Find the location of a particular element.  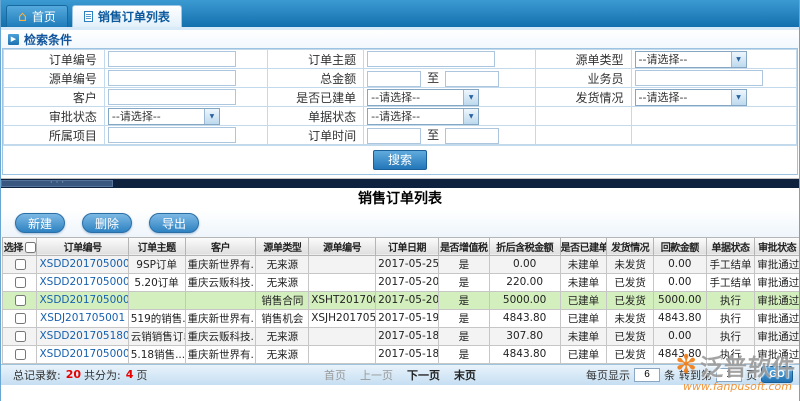

tab-sales-order-list-label: 销售订单列表 is located at coordinates (133, 17).